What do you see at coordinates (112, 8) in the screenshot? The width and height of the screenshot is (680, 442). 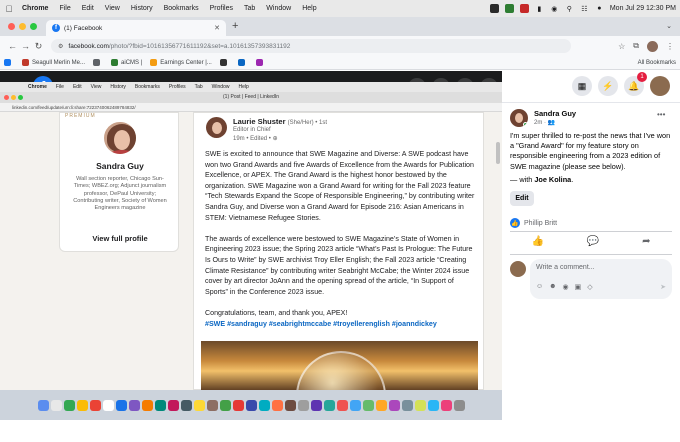 I see `menu-view: View` at bounding box center [112, 8].